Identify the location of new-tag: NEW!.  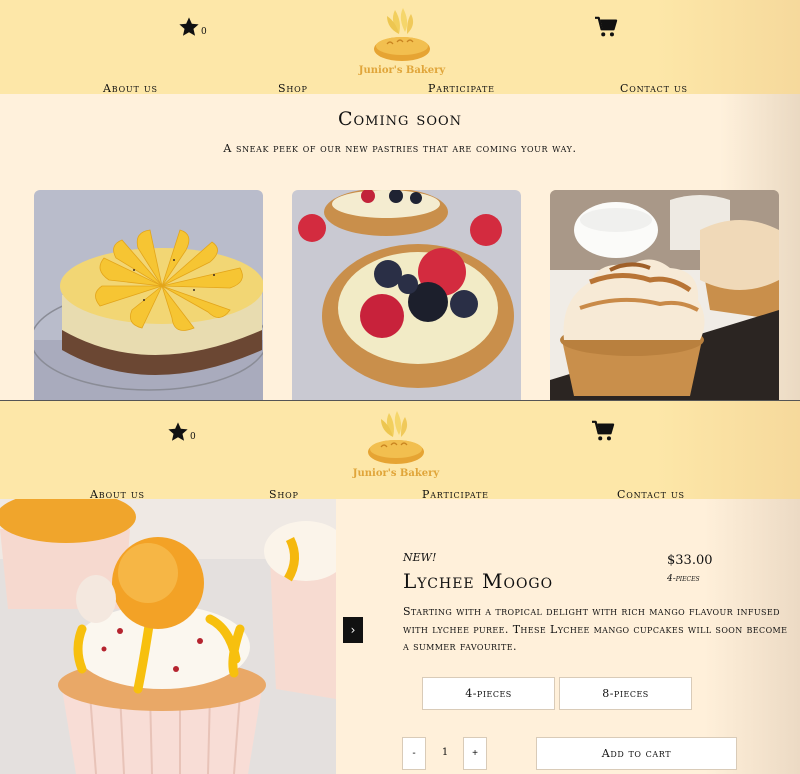
(420, 557).